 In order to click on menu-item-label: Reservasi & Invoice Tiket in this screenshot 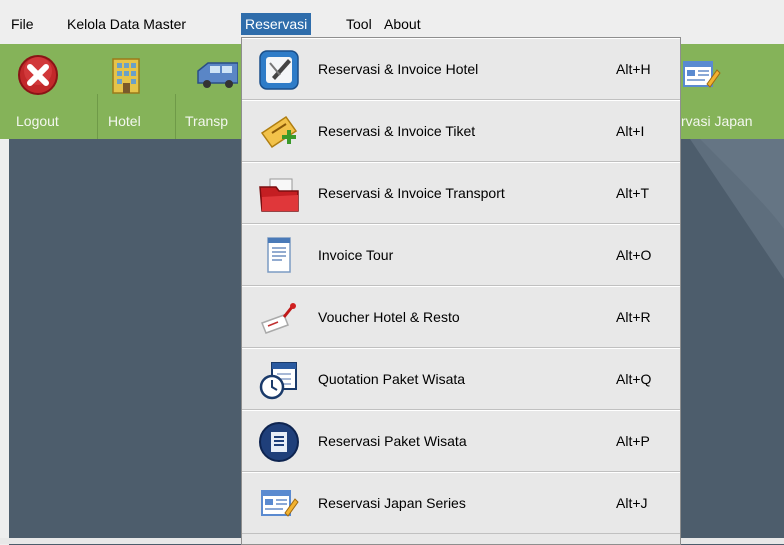, I will do `click(397, 131)`.